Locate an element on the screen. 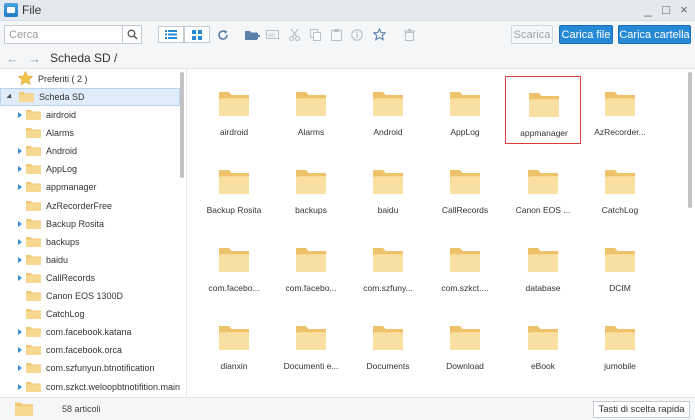 The width and height of the screenshot is (695, 420). tree-item: appmanager is located at coordinates (90, 187).